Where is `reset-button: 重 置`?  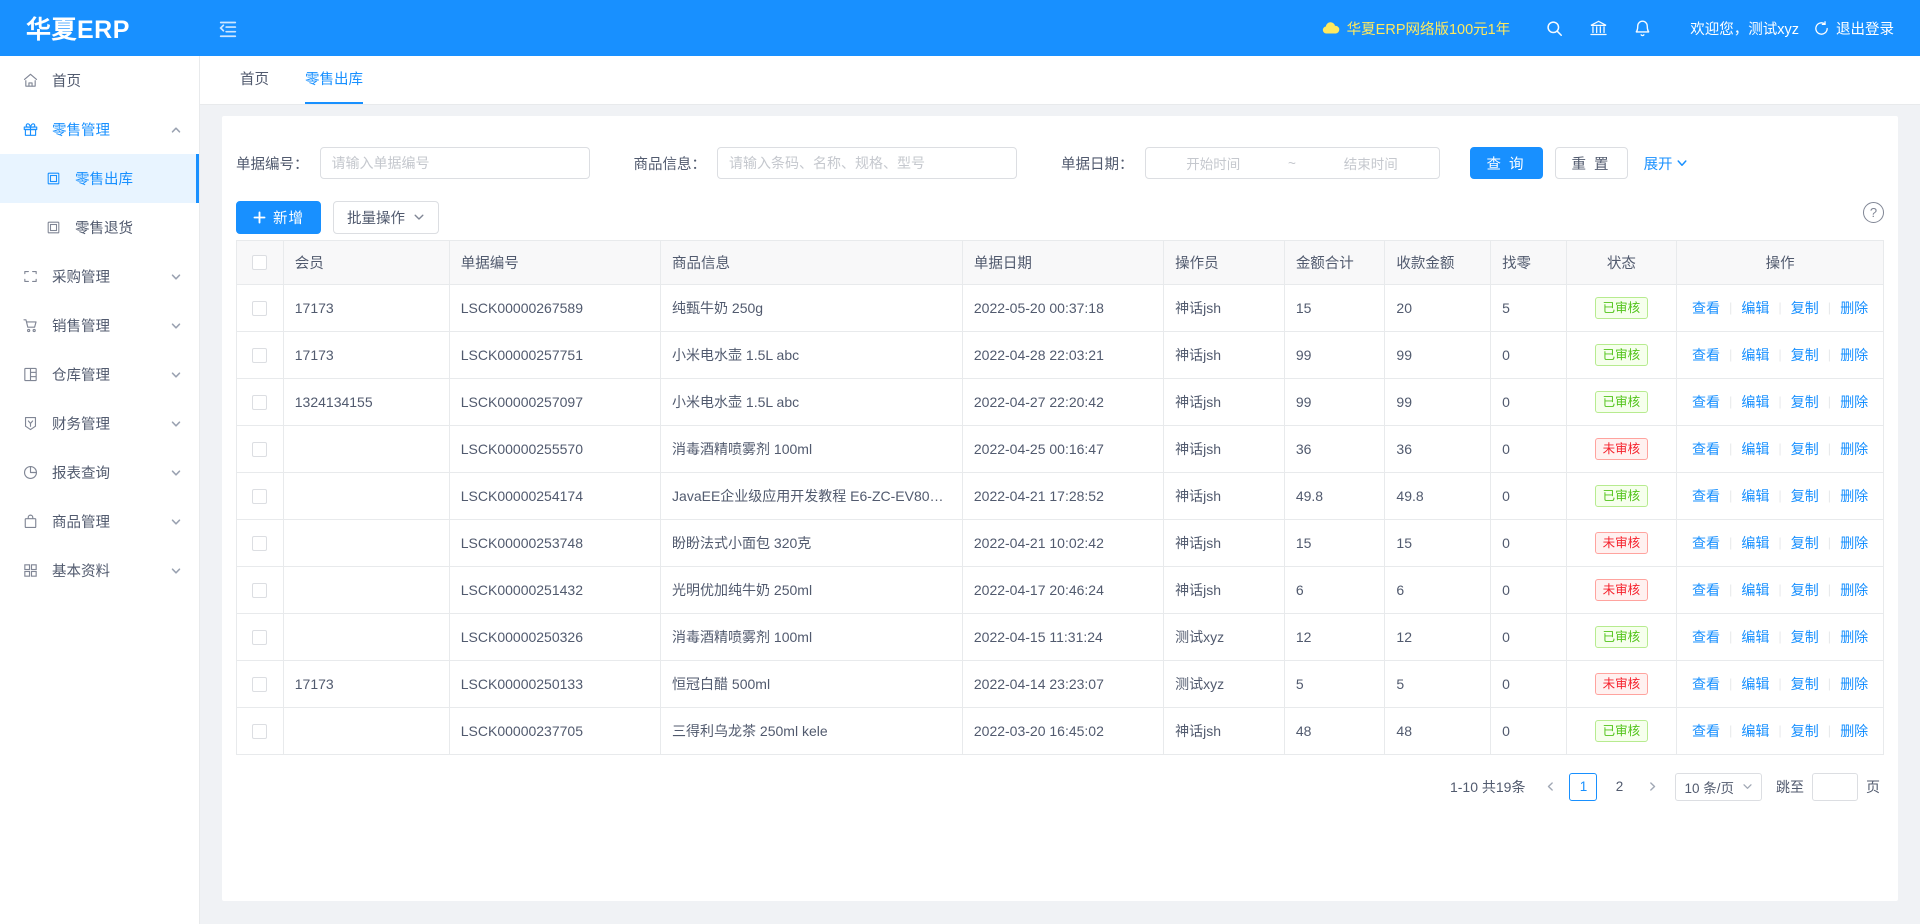 reset-button: 重 置 is located at coordinates (1591, 163).